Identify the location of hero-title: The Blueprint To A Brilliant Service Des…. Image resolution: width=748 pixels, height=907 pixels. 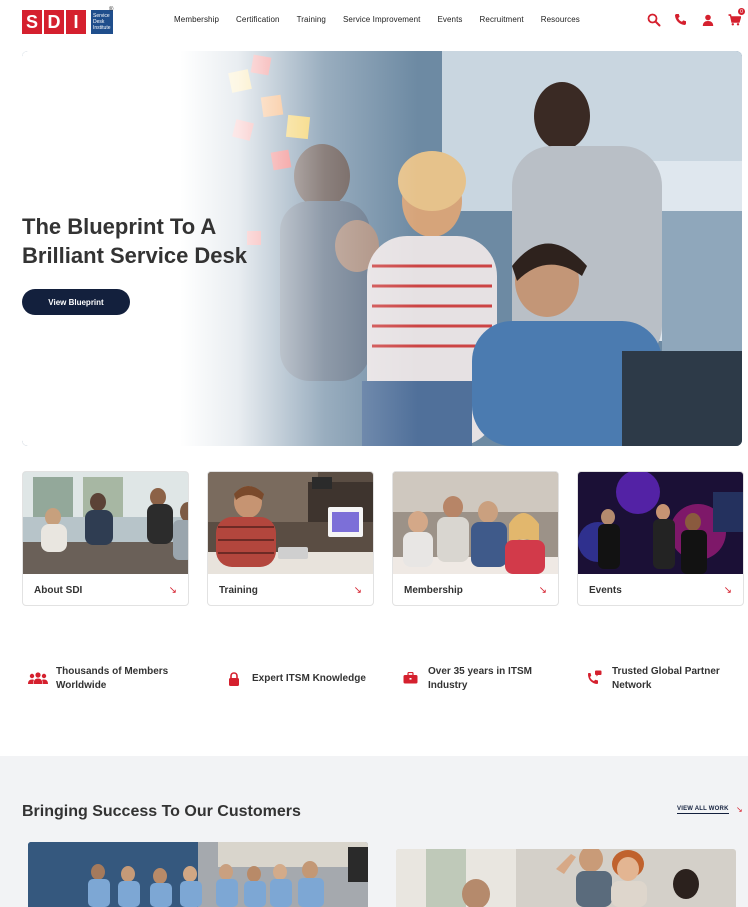
(172, 241).